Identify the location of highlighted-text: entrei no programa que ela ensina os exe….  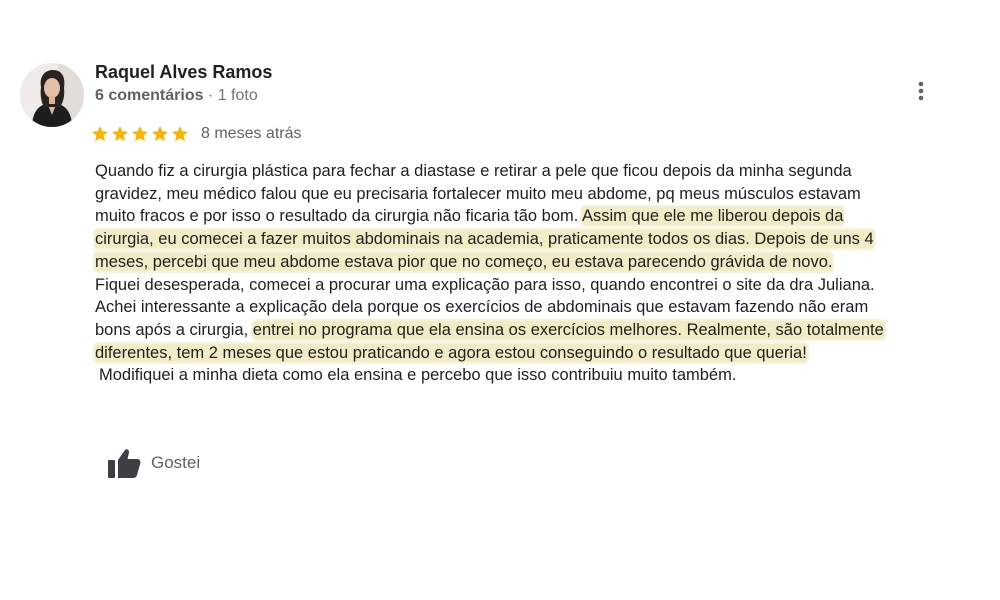
(568, 329).